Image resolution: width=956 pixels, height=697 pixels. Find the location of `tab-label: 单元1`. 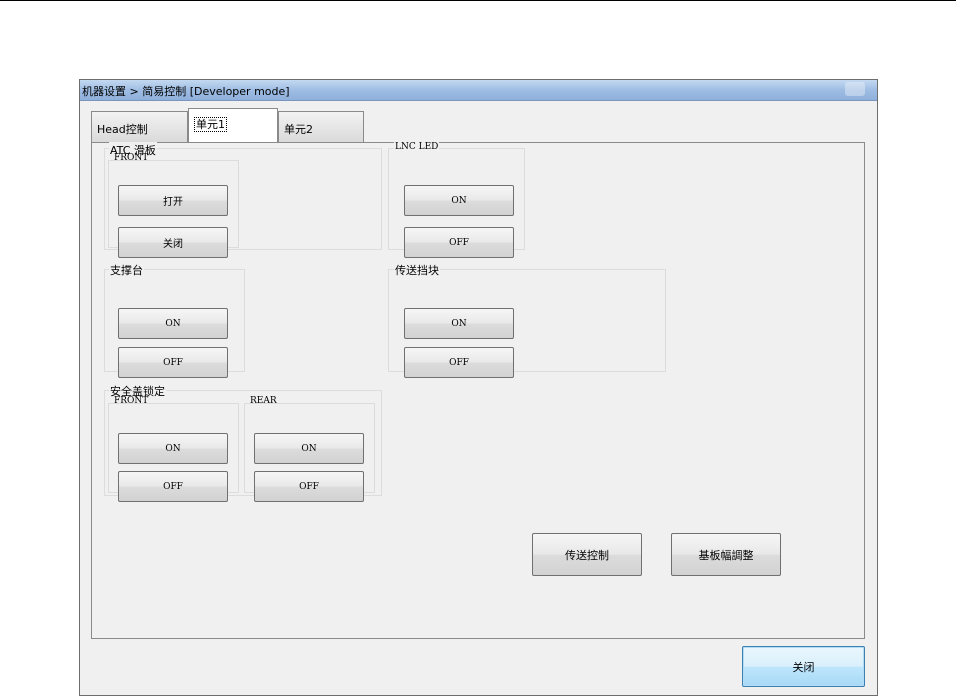

tab-label: 单元1 is located at coordinates (210, 124).